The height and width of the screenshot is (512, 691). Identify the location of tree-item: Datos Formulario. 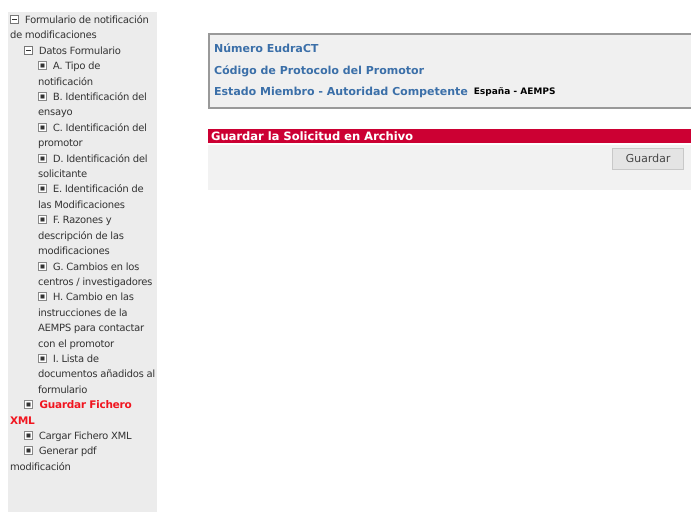
(82, 52).